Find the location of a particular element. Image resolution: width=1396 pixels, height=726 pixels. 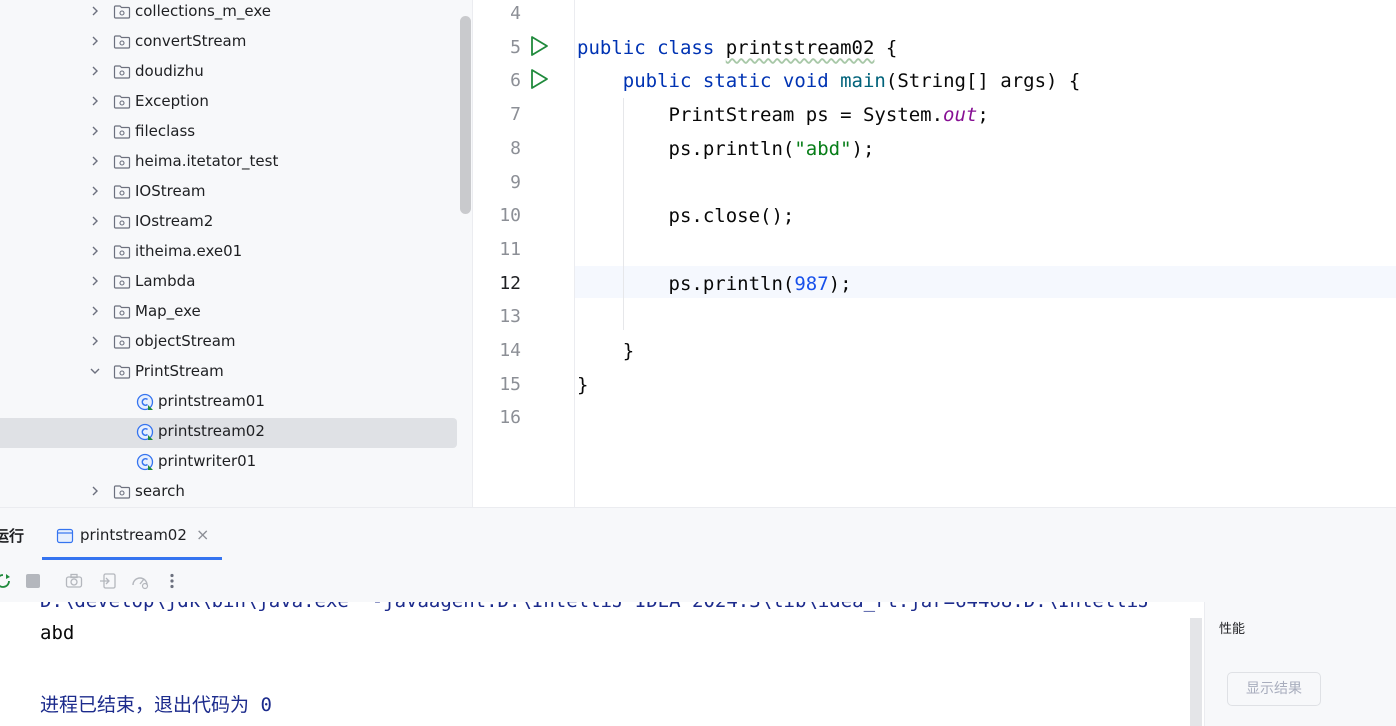

code-token: ps.close(); is located at coordinates (686, 216).